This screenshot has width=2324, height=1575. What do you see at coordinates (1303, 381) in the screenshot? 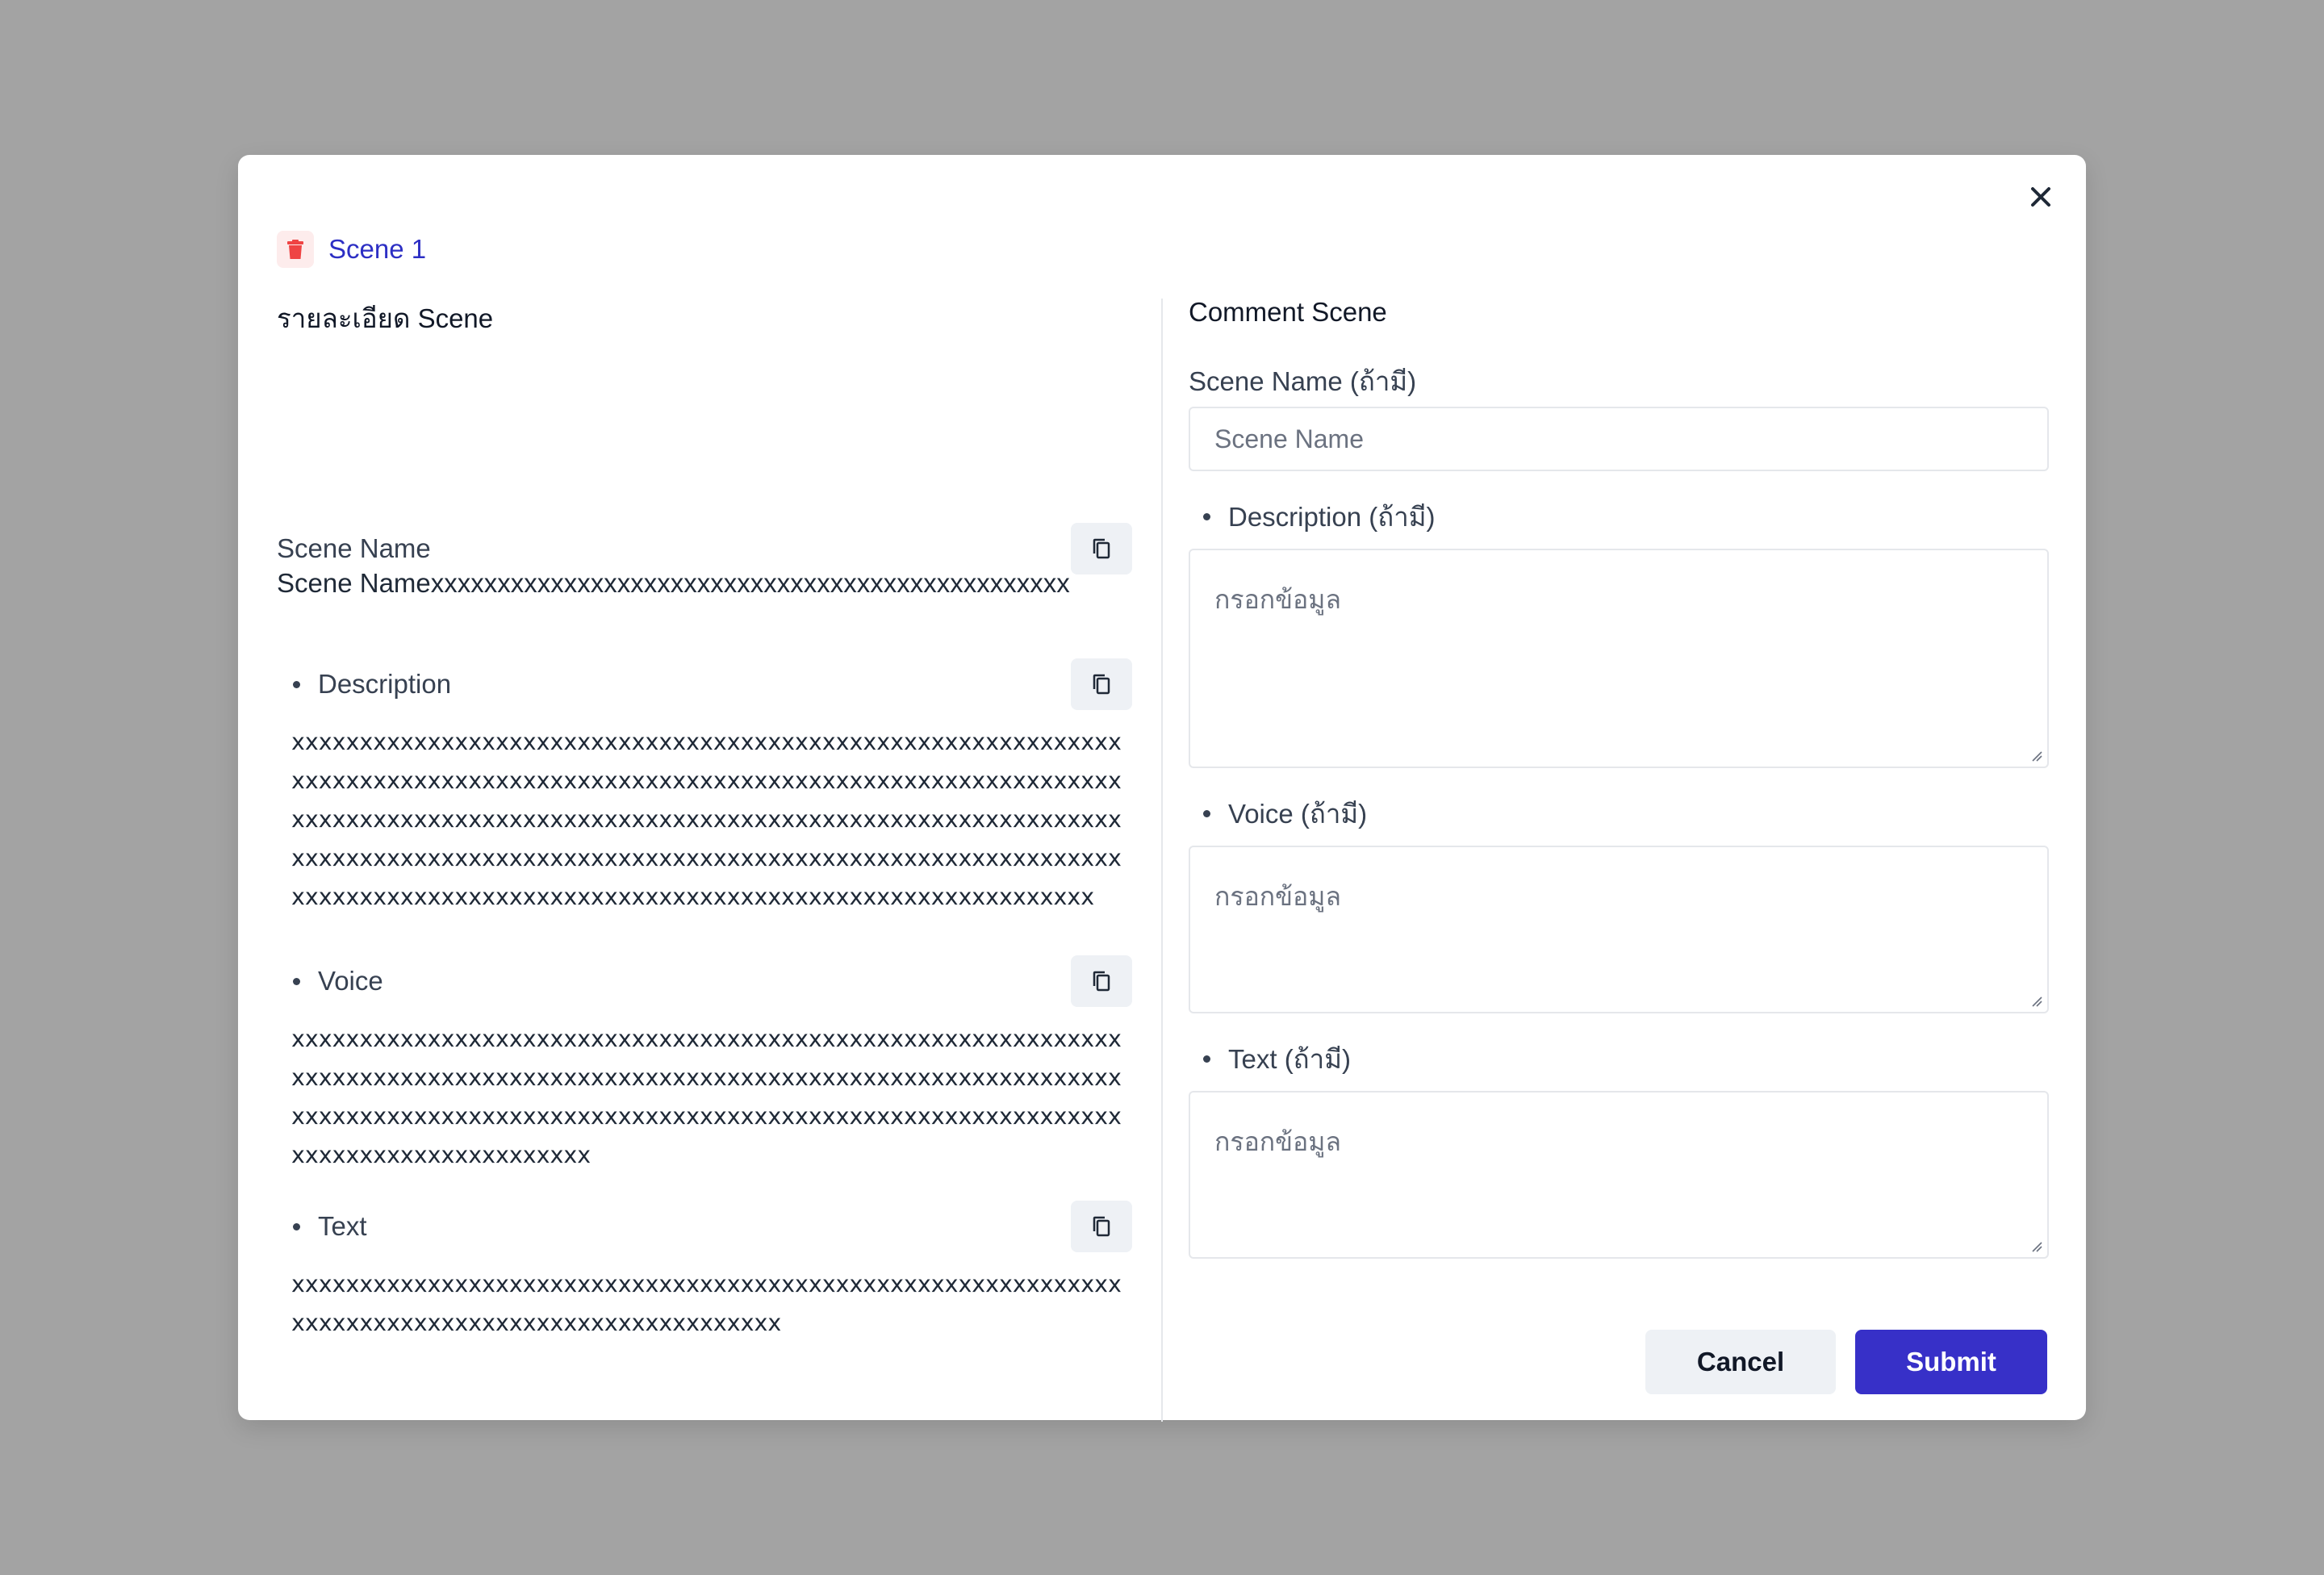
I see `comment-scene-name-label: Scene Name (ถ้ามี)` at bounding box center [1303, 381].